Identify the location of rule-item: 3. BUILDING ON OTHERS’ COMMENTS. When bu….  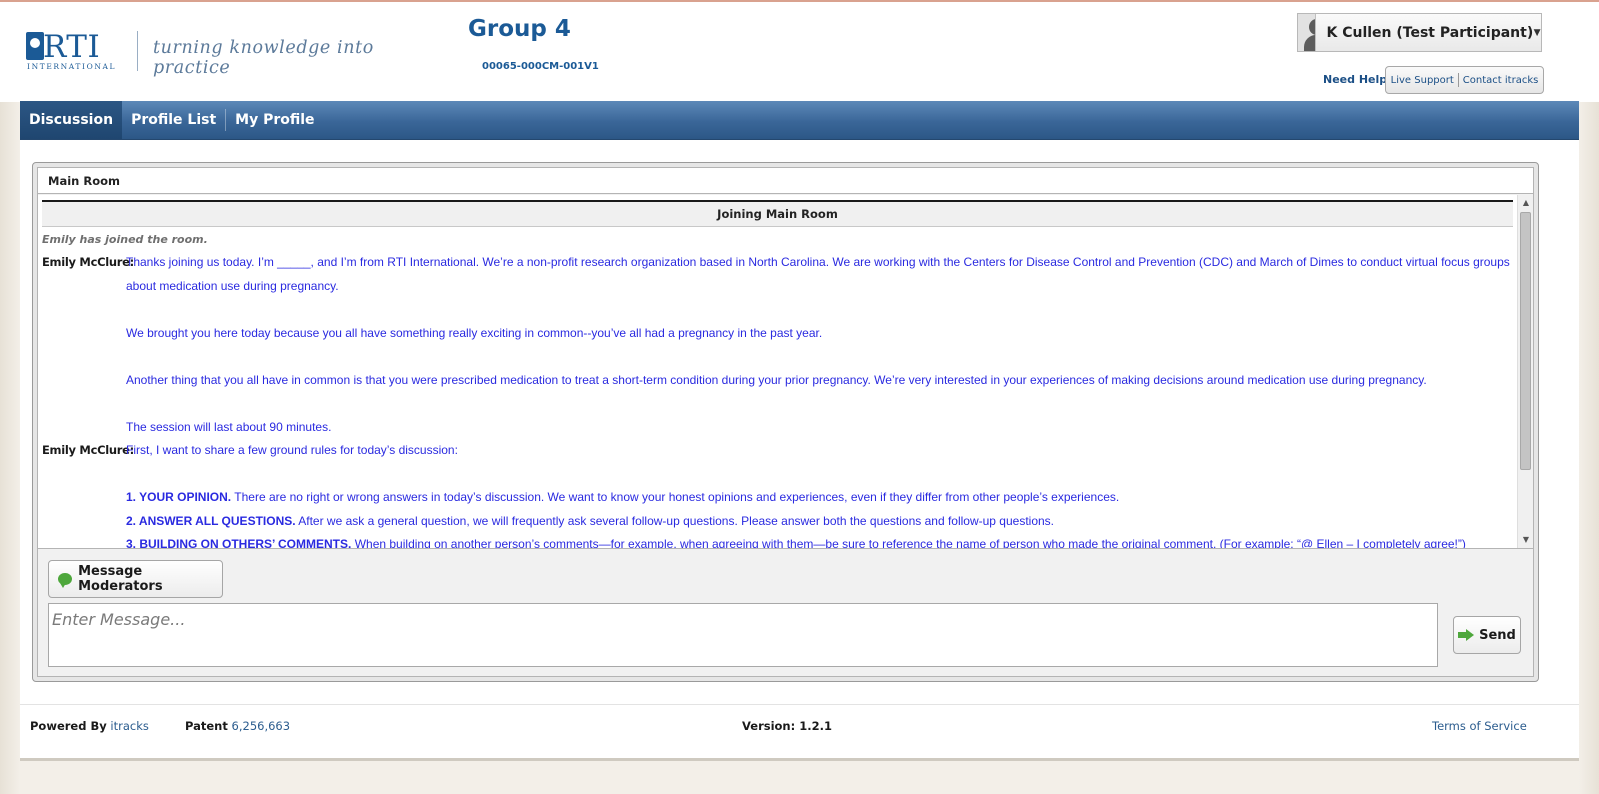
(819, 540).